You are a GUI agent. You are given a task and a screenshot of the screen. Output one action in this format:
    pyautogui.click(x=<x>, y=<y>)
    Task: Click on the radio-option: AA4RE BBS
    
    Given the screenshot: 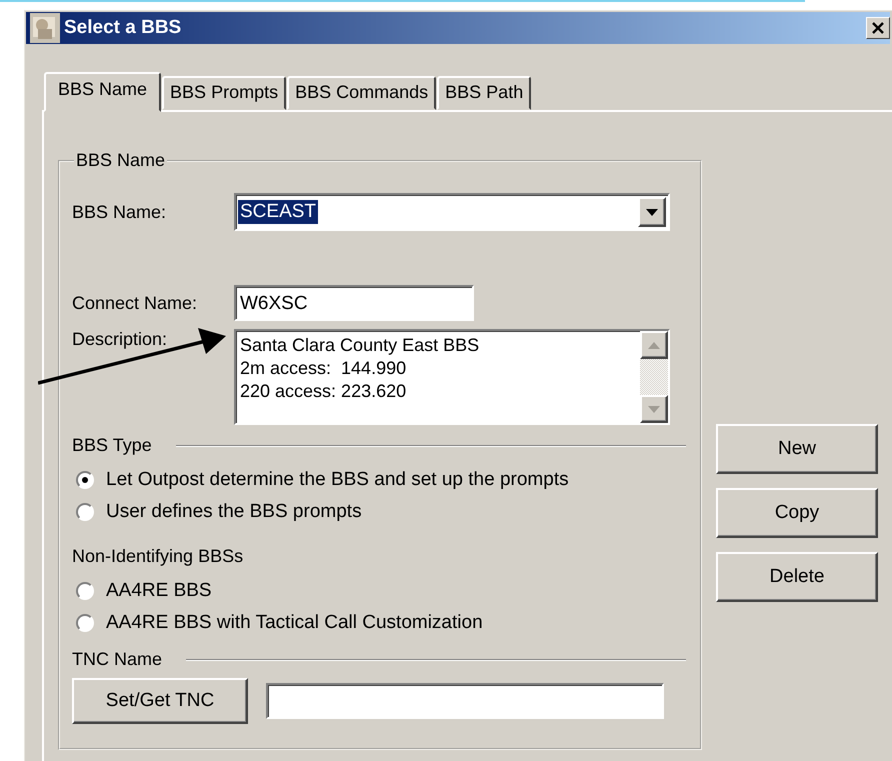 What is the action you would take?
    pyautogui.click(x=379, y=591)
    